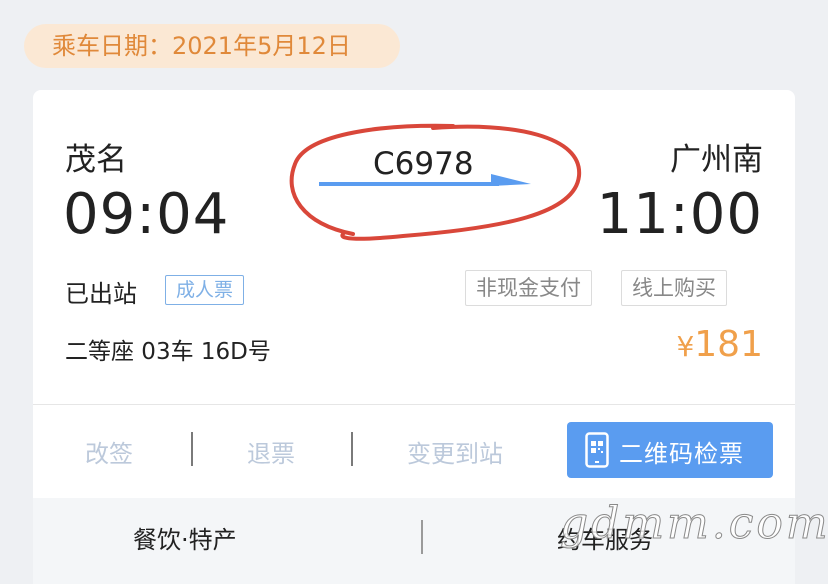 This screenshot has height=584, width=828. Describe the element at coordinates (422, 537) in the screenshot. I see `services-separator` at that location.